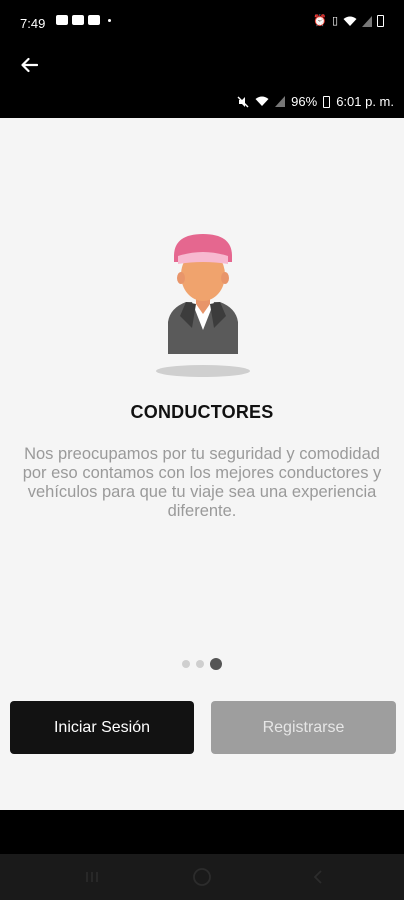 The width and height of the screenshot is (404, 900). I want to click on page-dot-active, so click(216, 664).